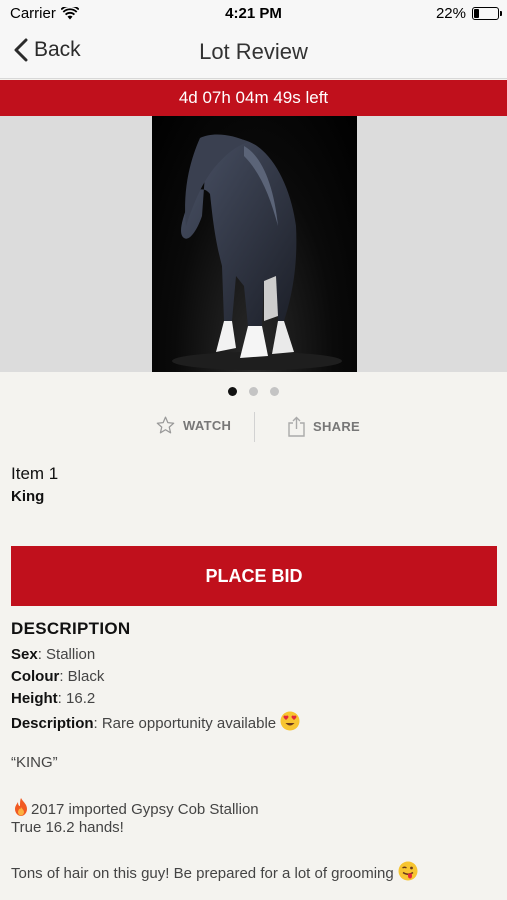  What do you see at coordinates (76, 698) in the screenshot?
I see `field-value: : 16.2` at bounding box center [76, 698].